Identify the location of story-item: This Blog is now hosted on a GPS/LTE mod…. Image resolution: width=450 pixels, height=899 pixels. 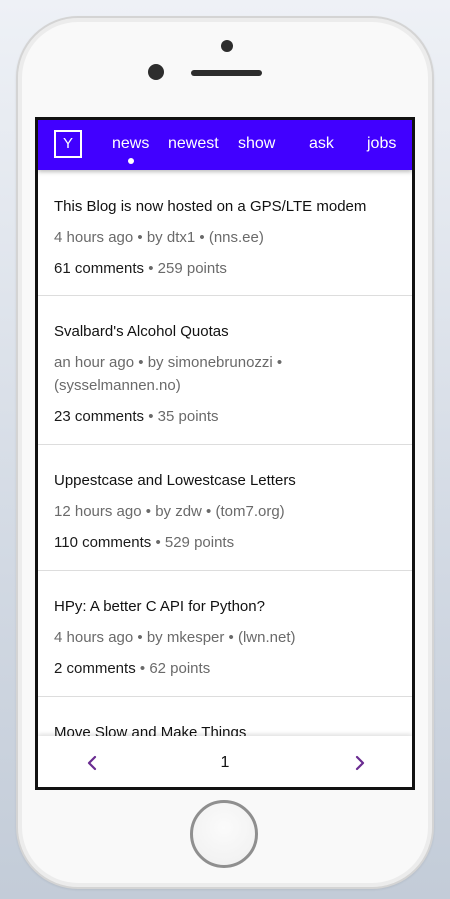
(225, 233).